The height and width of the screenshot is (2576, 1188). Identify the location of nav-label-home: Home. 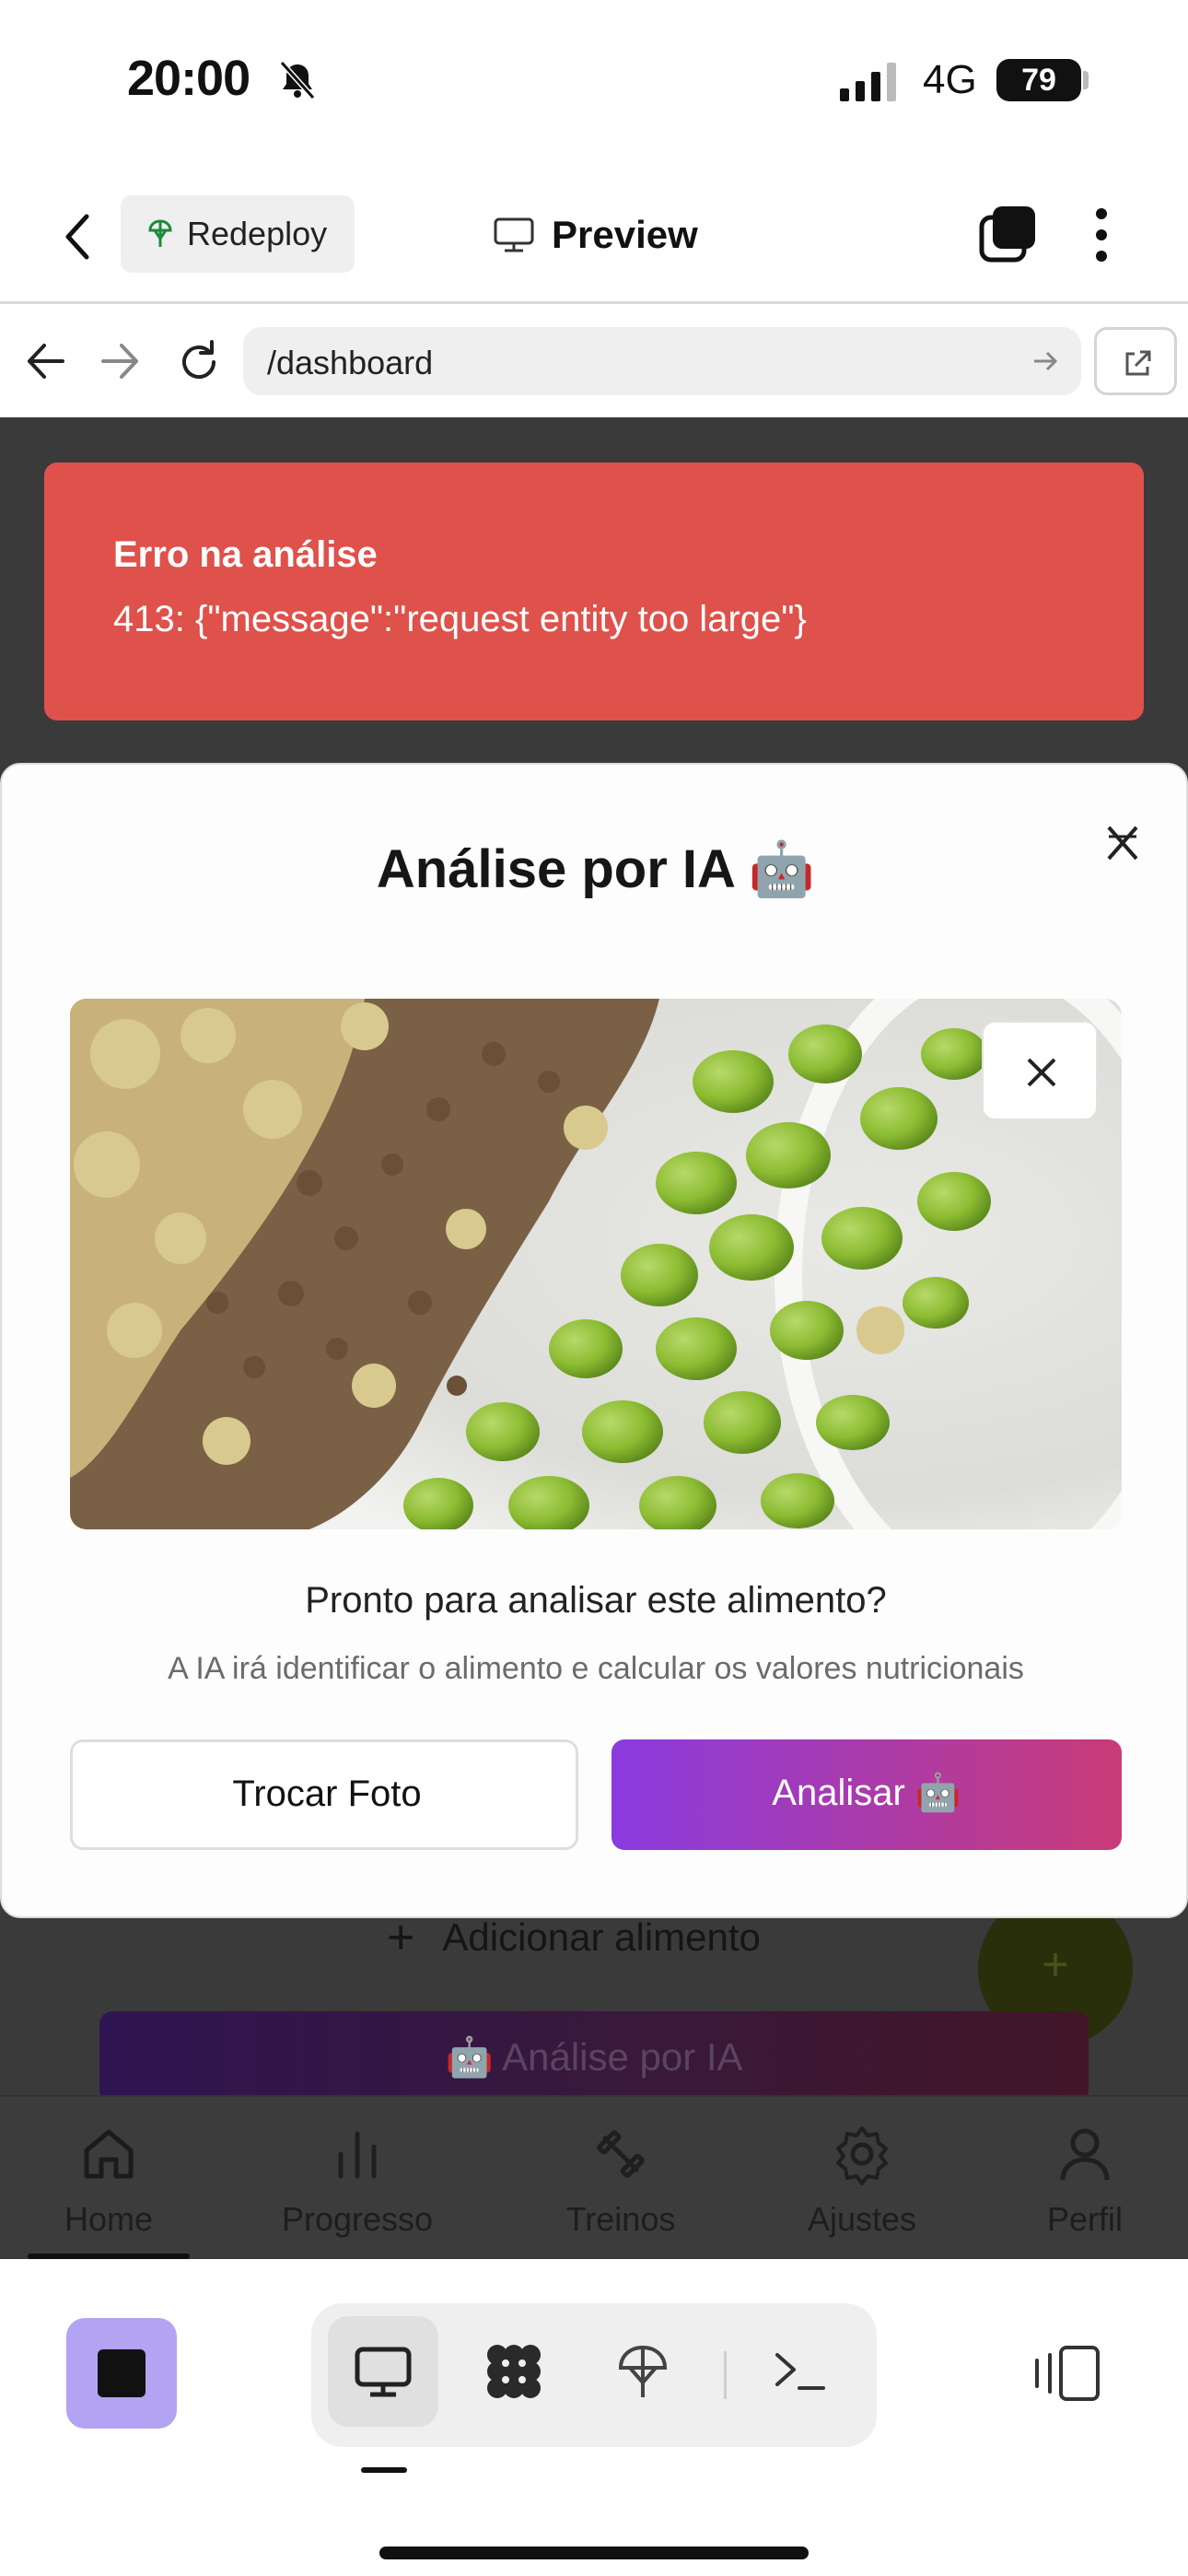
(109, 2219).